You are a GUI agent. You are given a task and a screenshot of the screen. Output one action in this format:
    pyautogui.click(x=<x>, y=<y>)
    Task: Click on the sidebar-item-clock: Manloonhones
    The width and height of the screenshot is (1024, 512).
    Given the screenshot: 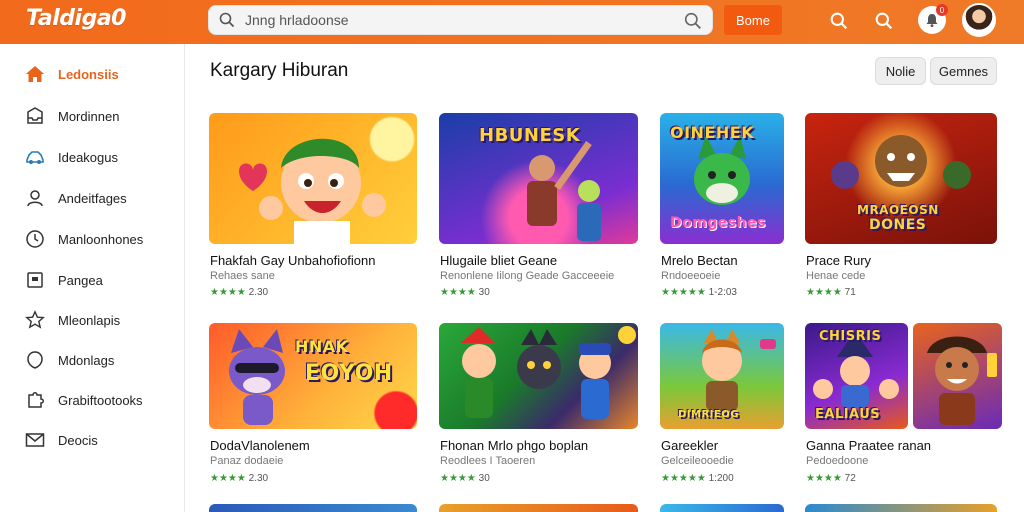 What is the action you would take?
    pyautogui.click(x=92, y=239)
    